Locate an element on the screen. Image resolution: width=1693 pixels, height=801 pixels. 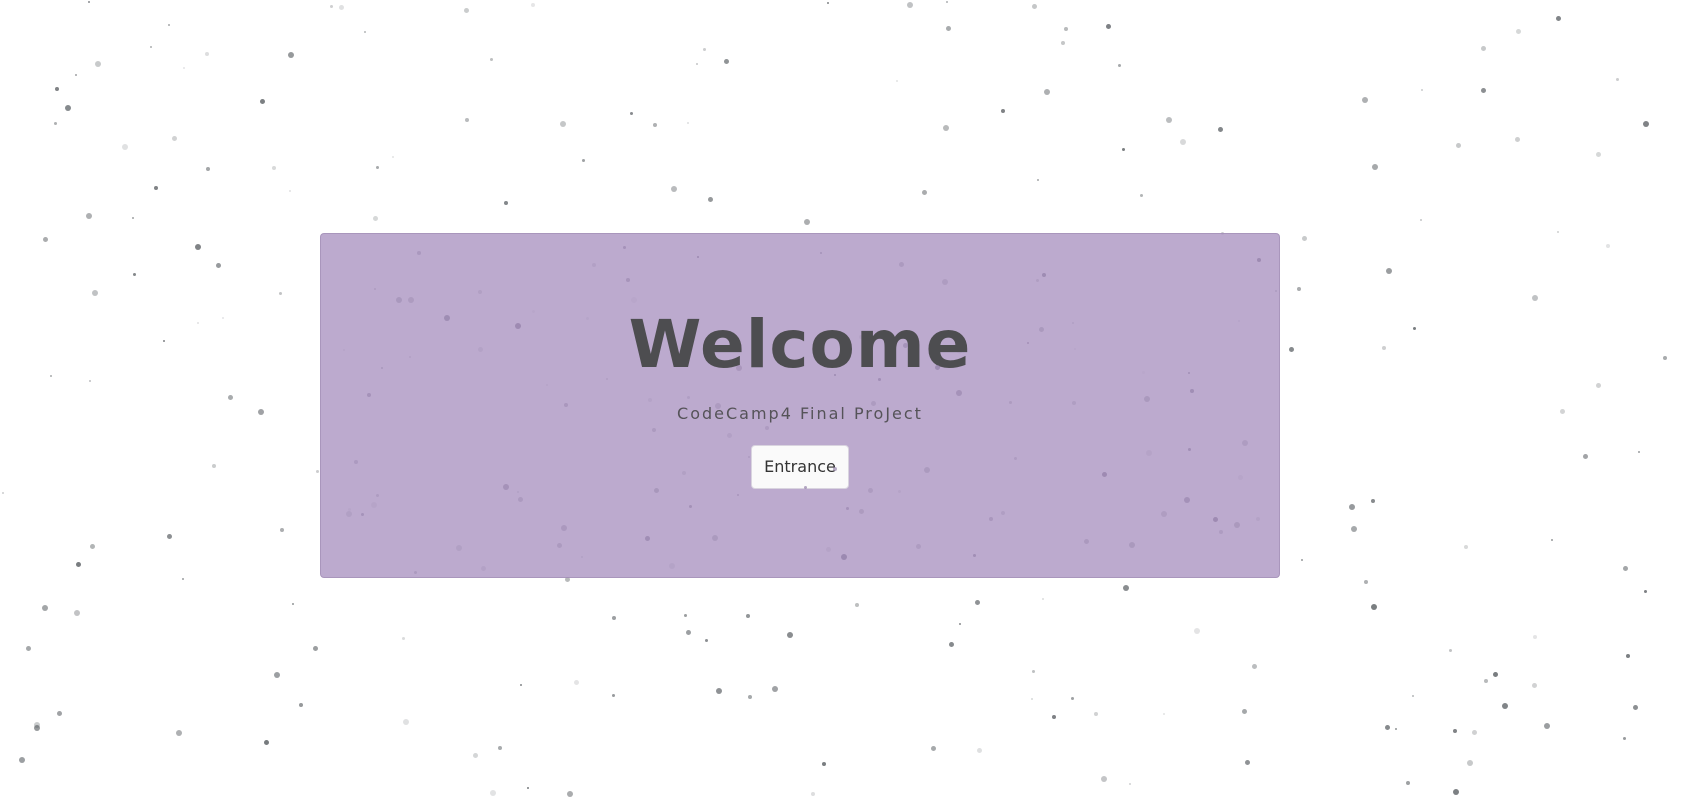
page-title: Welcome is located at coordinates (800, 344).